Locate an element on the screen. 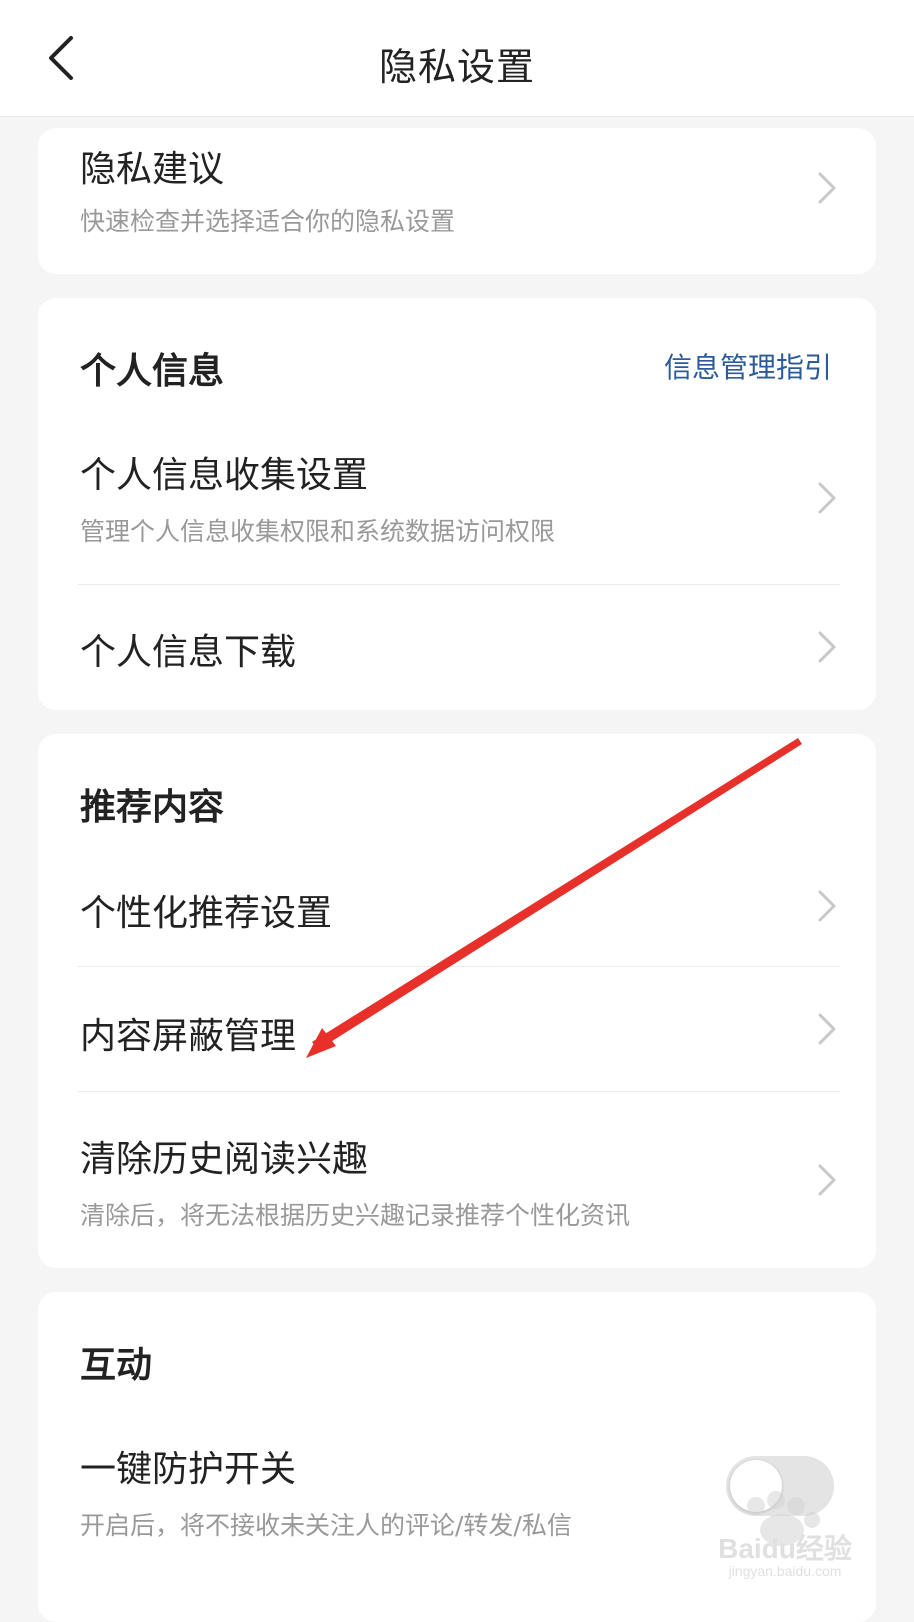 The height and width of the screenshot is (1622, 914). info-management-guide-link: 信息管理指引 is located at coordinates (748, 366).